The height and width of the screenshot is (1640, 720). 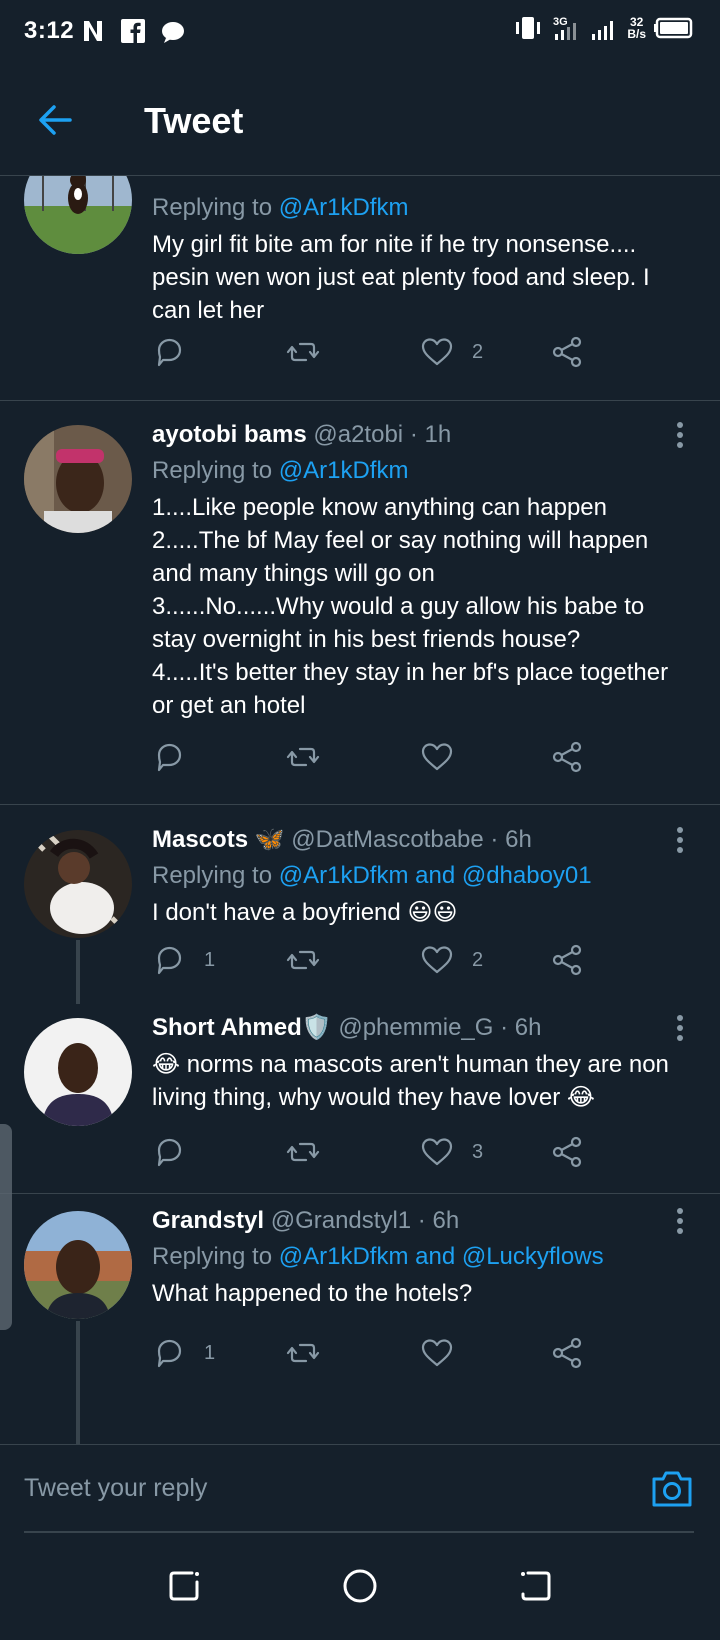 I want to click on tweet-header: Short Ahmed🛡️ @phemmie_G · 6h, so click(x=416, y=1028).